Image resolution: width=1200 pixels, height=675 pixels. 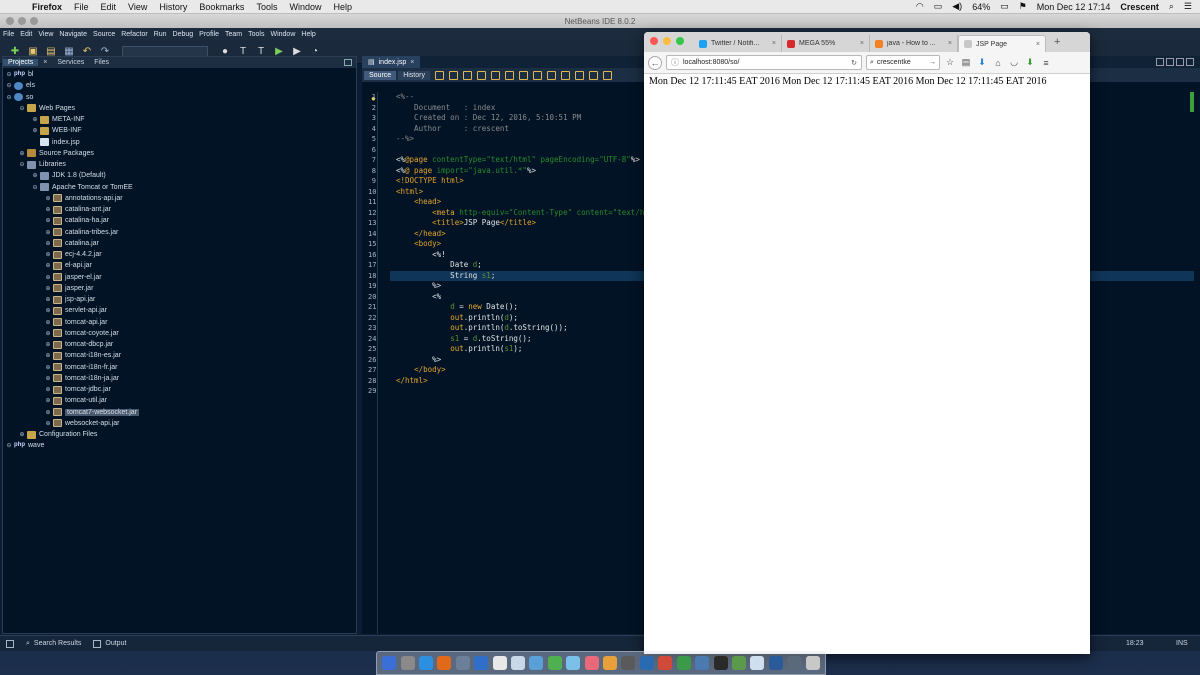 What do you see at coordinates (179, 175) in the screenshot?
I see `tree-node: ⊕ JDK 1.8 (Default)` at bounding box center [179, 175].